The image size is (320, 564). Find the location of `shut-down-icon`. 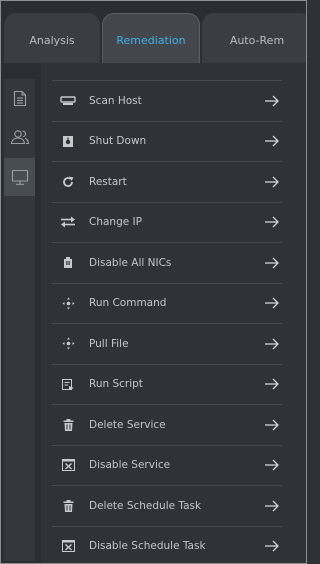

shut-down-icon is located at coordinates (68, 141).